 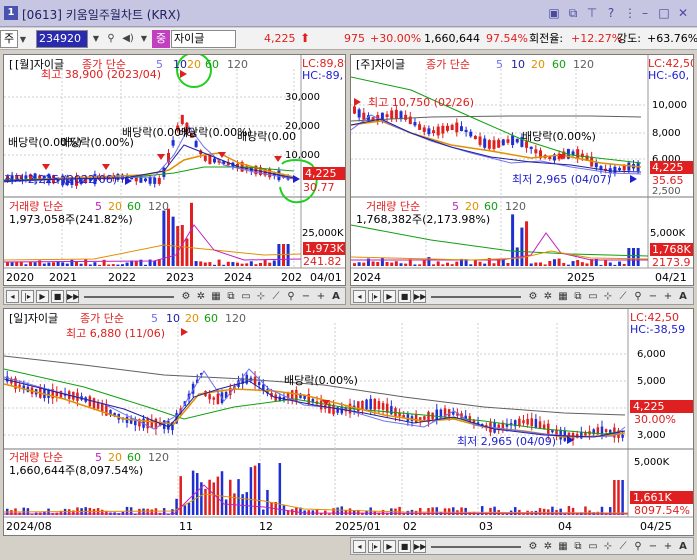 What do you see at coordinates (664, 13) in the screenshot?
I see `maximize-icon: □` at bounding box center [664, 13].